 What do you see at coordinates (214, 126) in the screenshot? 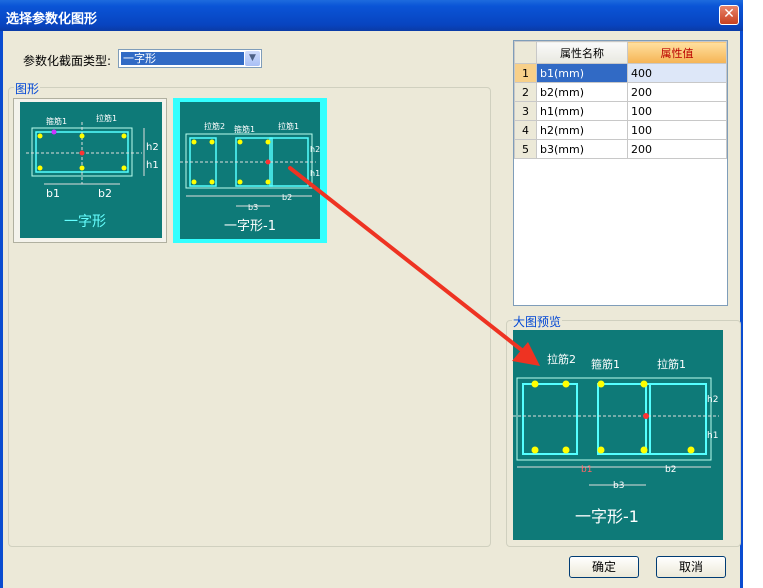
I see `shape-2-tie2-label: 拉筋2` at bounding box center [214, 126].